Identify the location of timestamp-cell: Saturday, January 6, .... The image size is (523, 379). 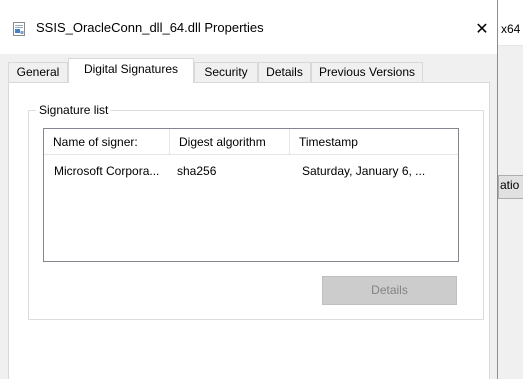
(364, 171).